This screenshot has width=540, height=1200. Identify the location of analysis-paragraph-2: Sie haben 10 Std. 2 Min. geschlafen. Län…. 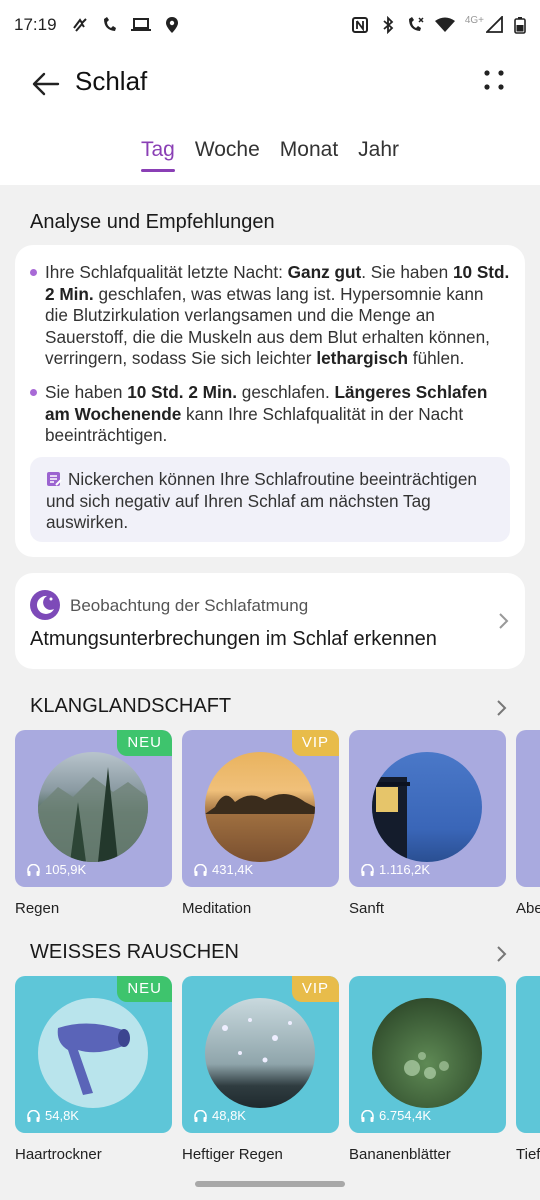
(270, 414).